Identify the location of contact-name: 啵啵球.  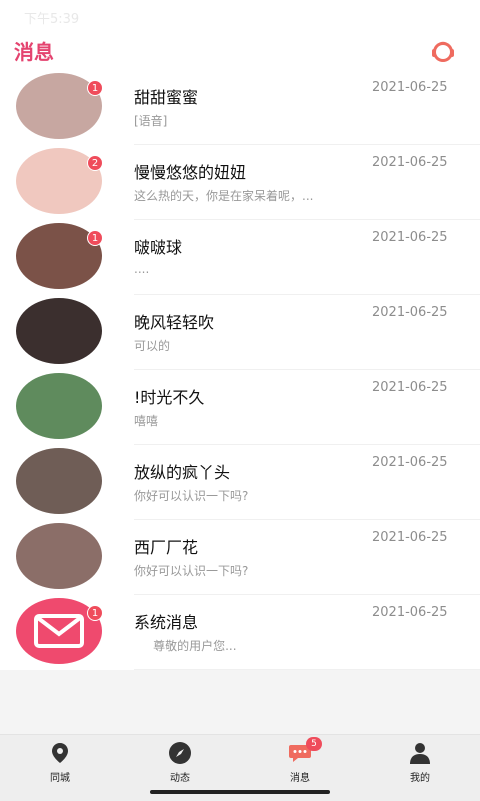
(158, 247).